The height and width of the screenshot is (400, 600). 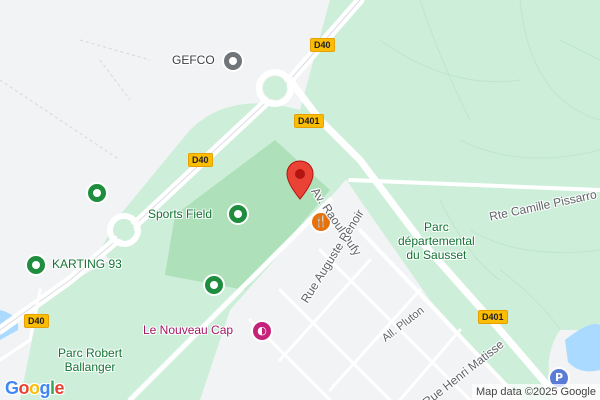 What do you see at coordinates (97, 193) in the screenshot?
I see `park-poi-icon` at bounding box center [97, 193].